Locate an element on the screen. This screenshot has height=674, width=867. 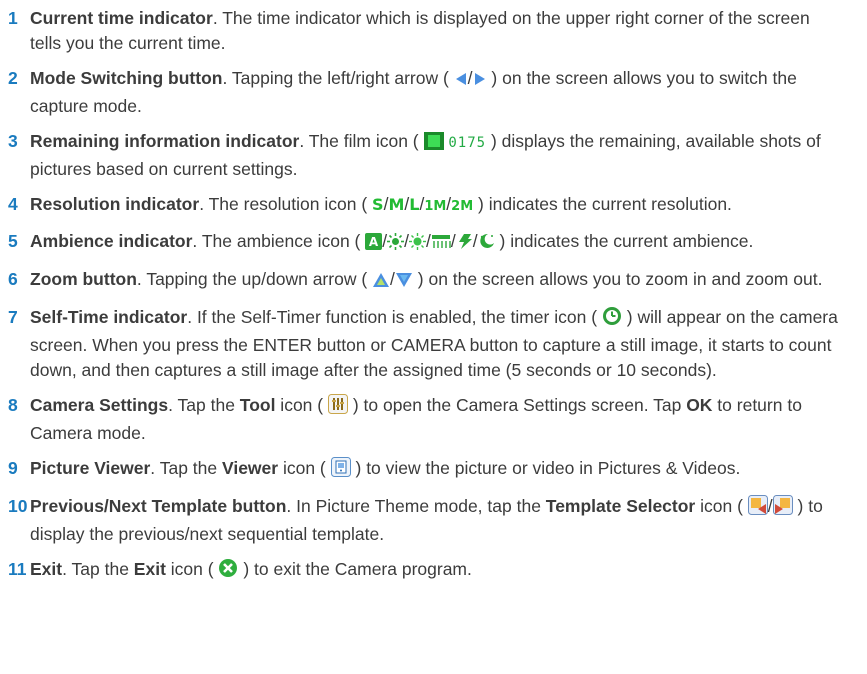
right-arrow-icon is located at coordinates (480, 81).